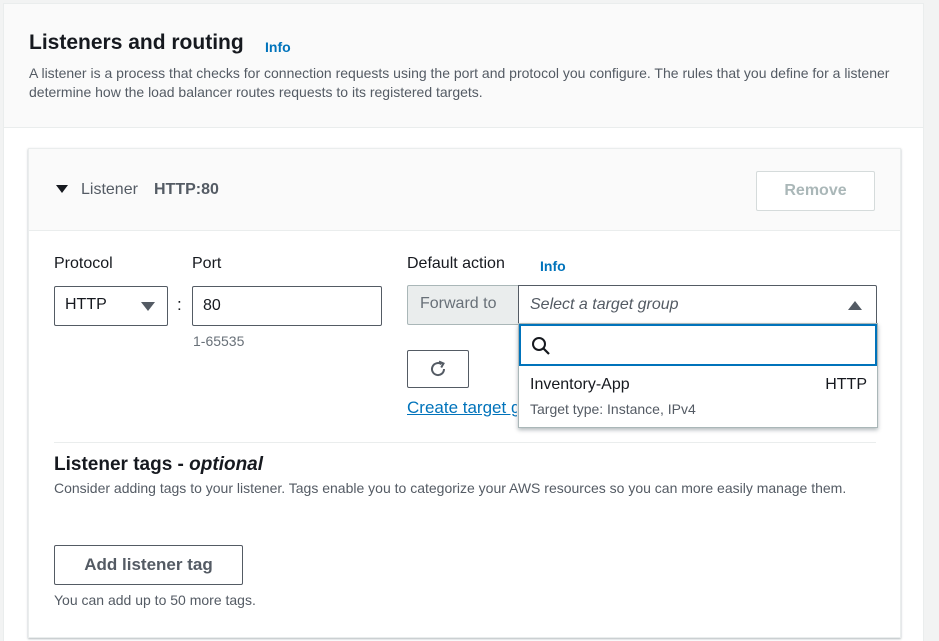 This screenshot has width=939, height=641. What do you see at coordinates (553, 266) in the screenshot?
I see `default-action-info-link: Info` at bounding box center [553, 266].